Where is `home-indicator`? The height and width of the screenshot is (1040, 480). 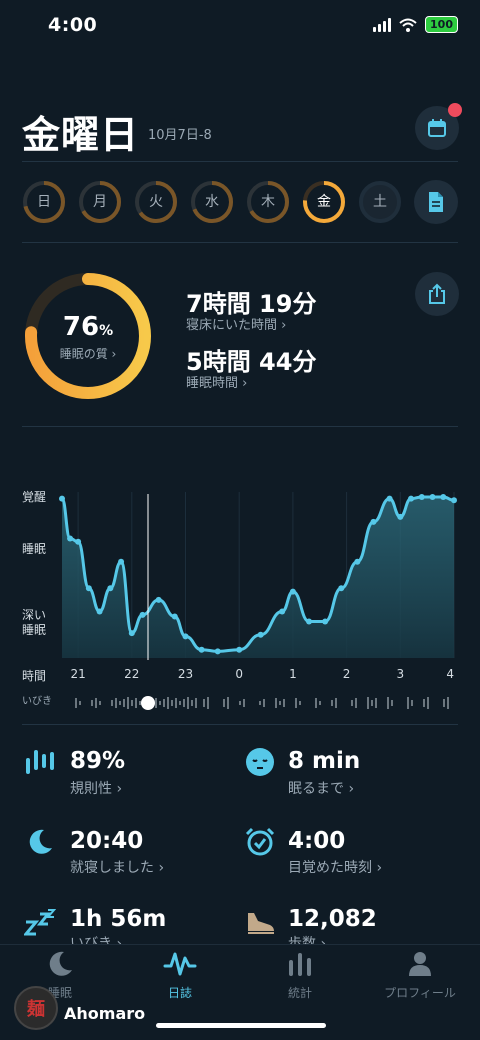 home-indicator is located at coordinates (241, 1025).